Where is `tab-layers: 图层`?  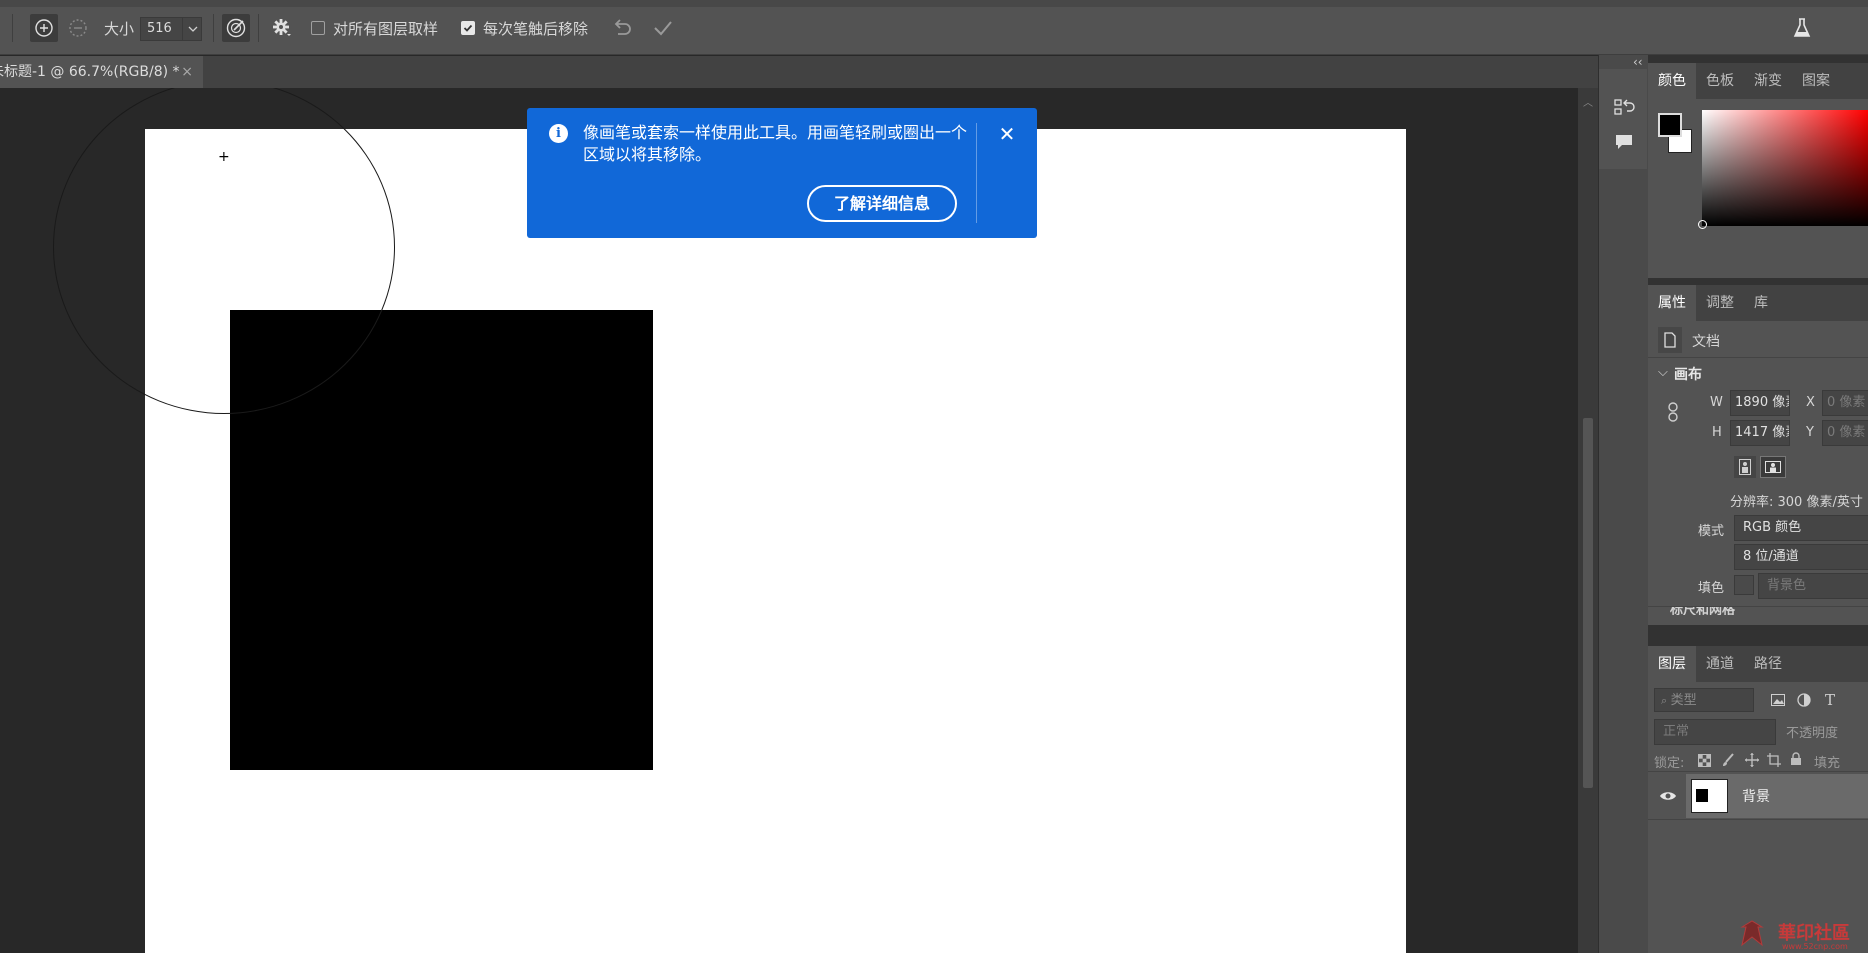 tab-layers: 图层 is located at coordinates (1672, 664).